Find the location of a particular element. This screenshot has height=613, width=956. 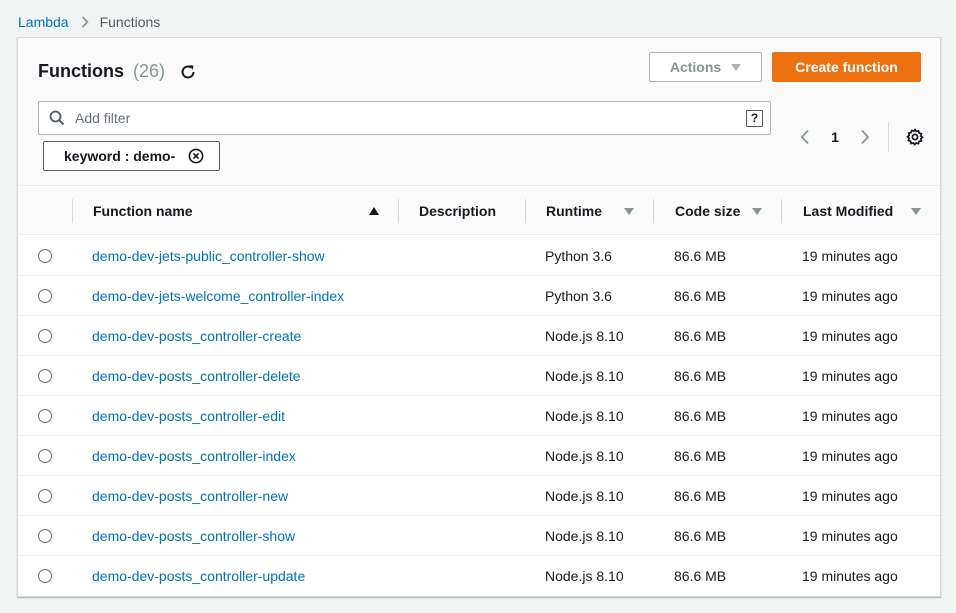

function-name-link: demo-dev-posts_controller-create is located at coordinates (196, 336).